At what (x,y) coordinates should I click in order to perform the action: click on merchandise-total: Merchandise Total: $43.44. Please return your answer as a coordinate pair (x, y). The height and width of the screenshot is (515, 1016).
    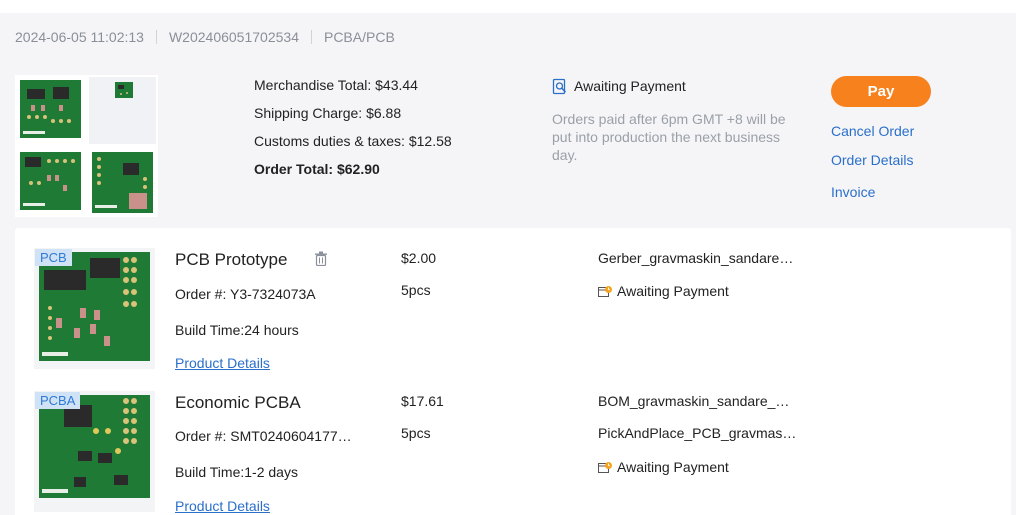
    Looking at the image, I should click on (336, 85).